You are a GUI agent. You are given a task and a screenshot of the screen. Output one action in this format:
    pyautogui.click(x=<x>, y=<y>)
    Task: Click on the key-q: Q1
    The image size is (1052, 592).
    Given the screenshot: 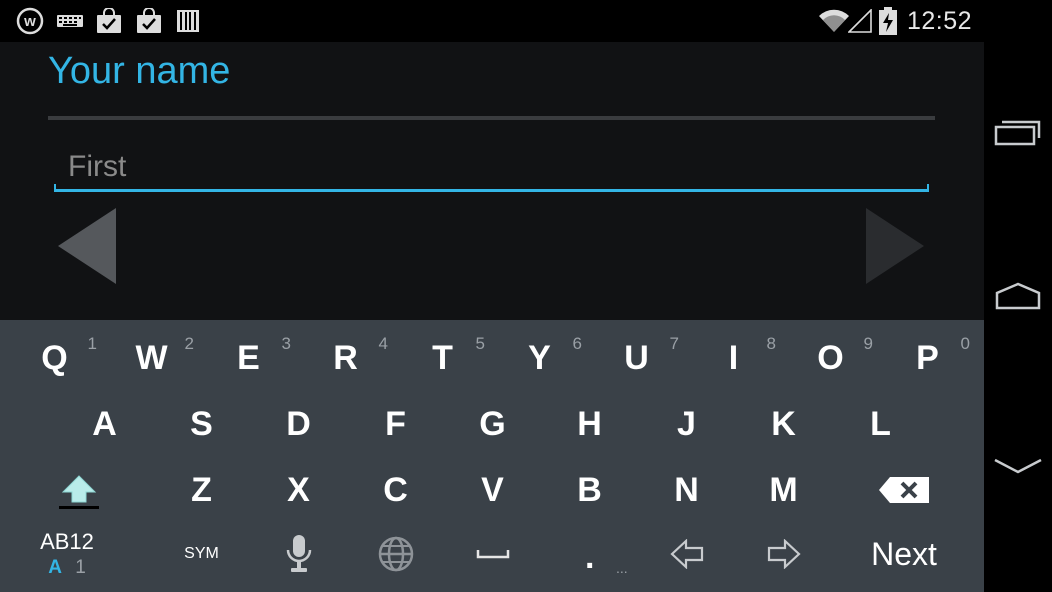 What is the action you would take?
    pyautogui.click(x=54, y=358)
    